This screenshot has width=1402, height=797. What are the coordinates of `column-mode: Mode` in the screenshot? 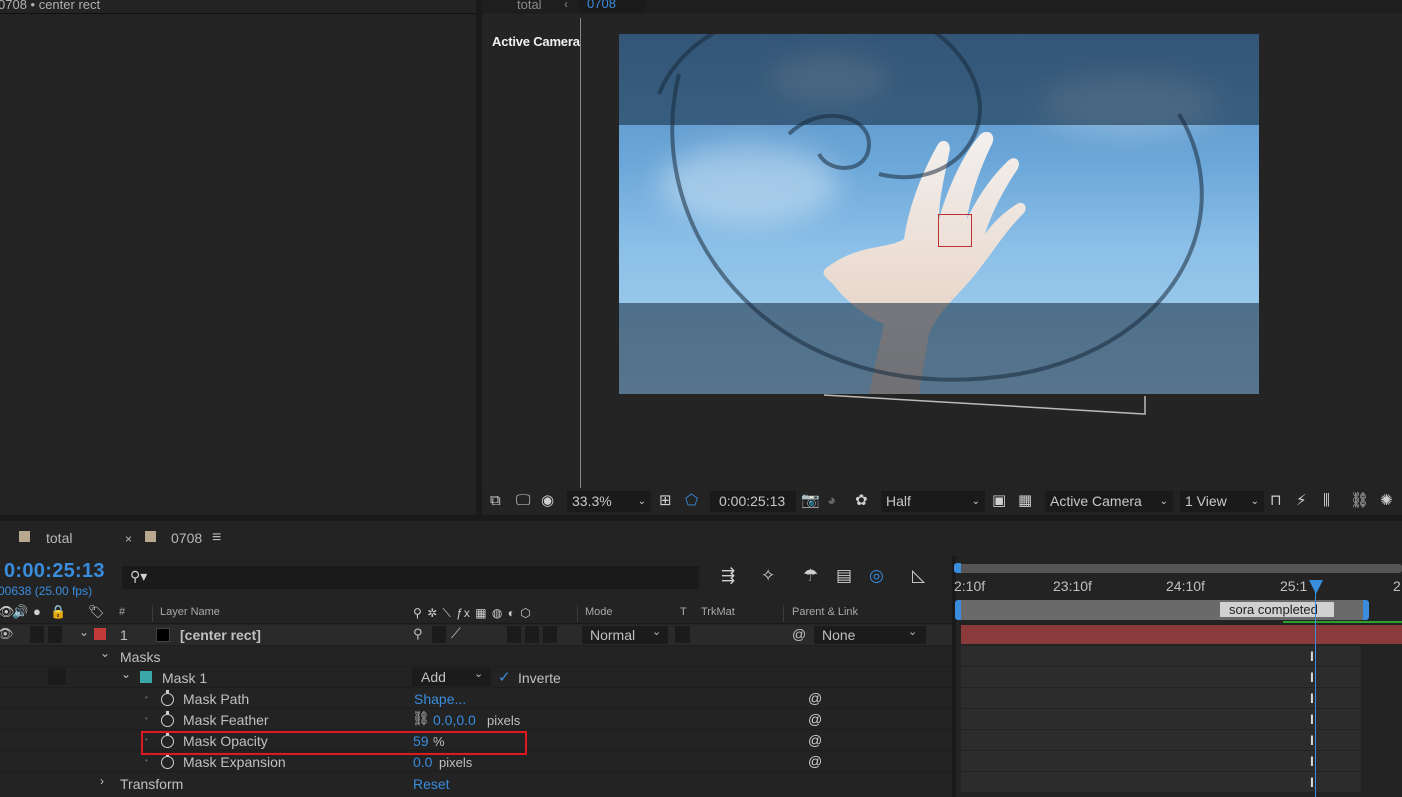 It's located at (599, 612).